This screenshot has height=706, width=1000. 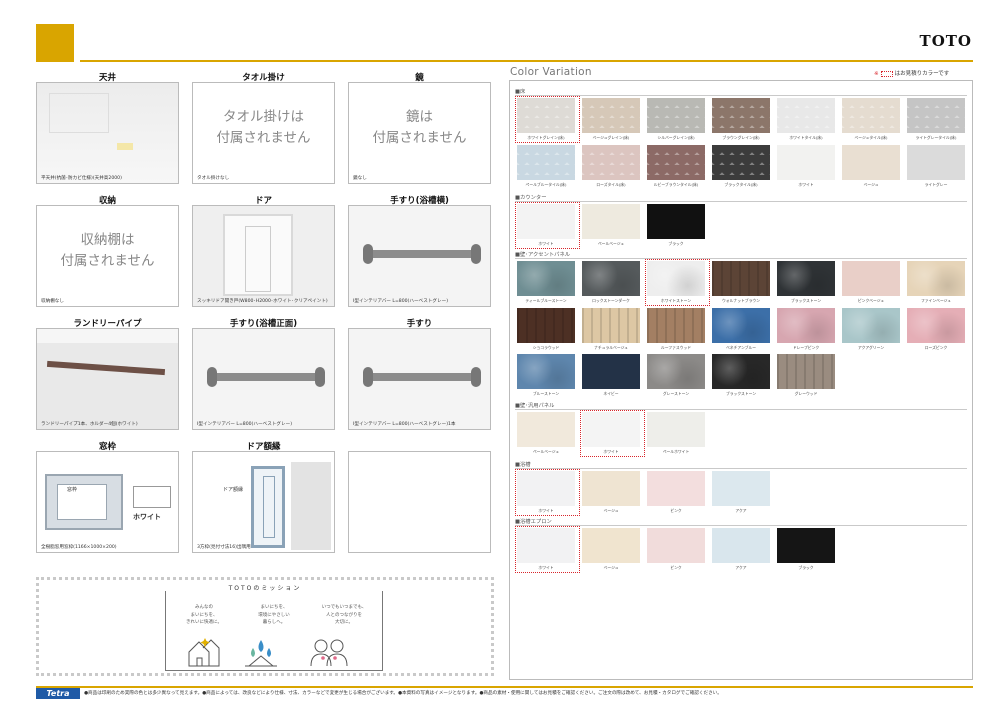 I want to click on component-image, so click(x=419, y=502).